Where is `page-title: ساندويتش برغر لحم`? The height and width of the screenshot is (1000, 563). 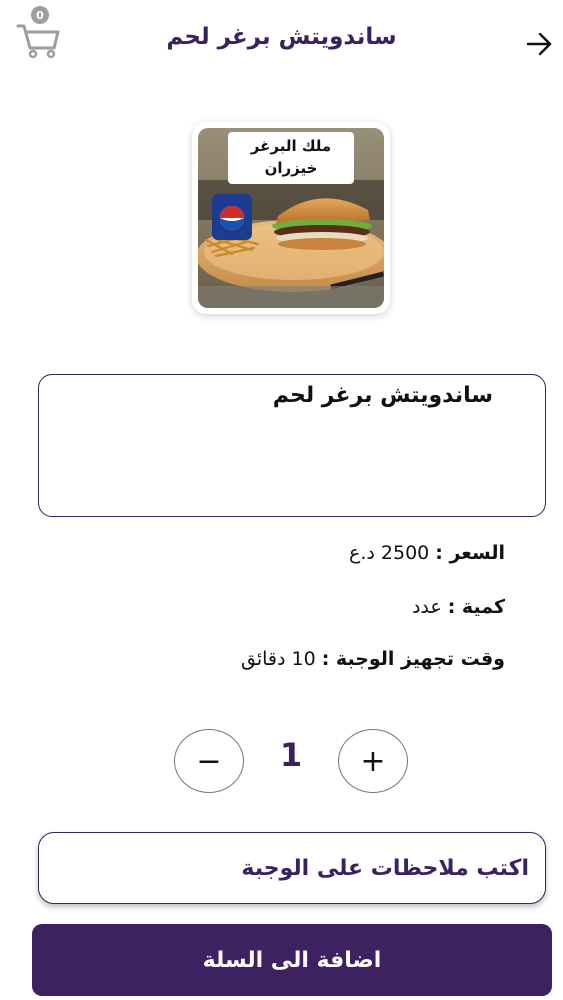 page-title: ساندويتش برغر لحم is located at coordinates (281, 37).